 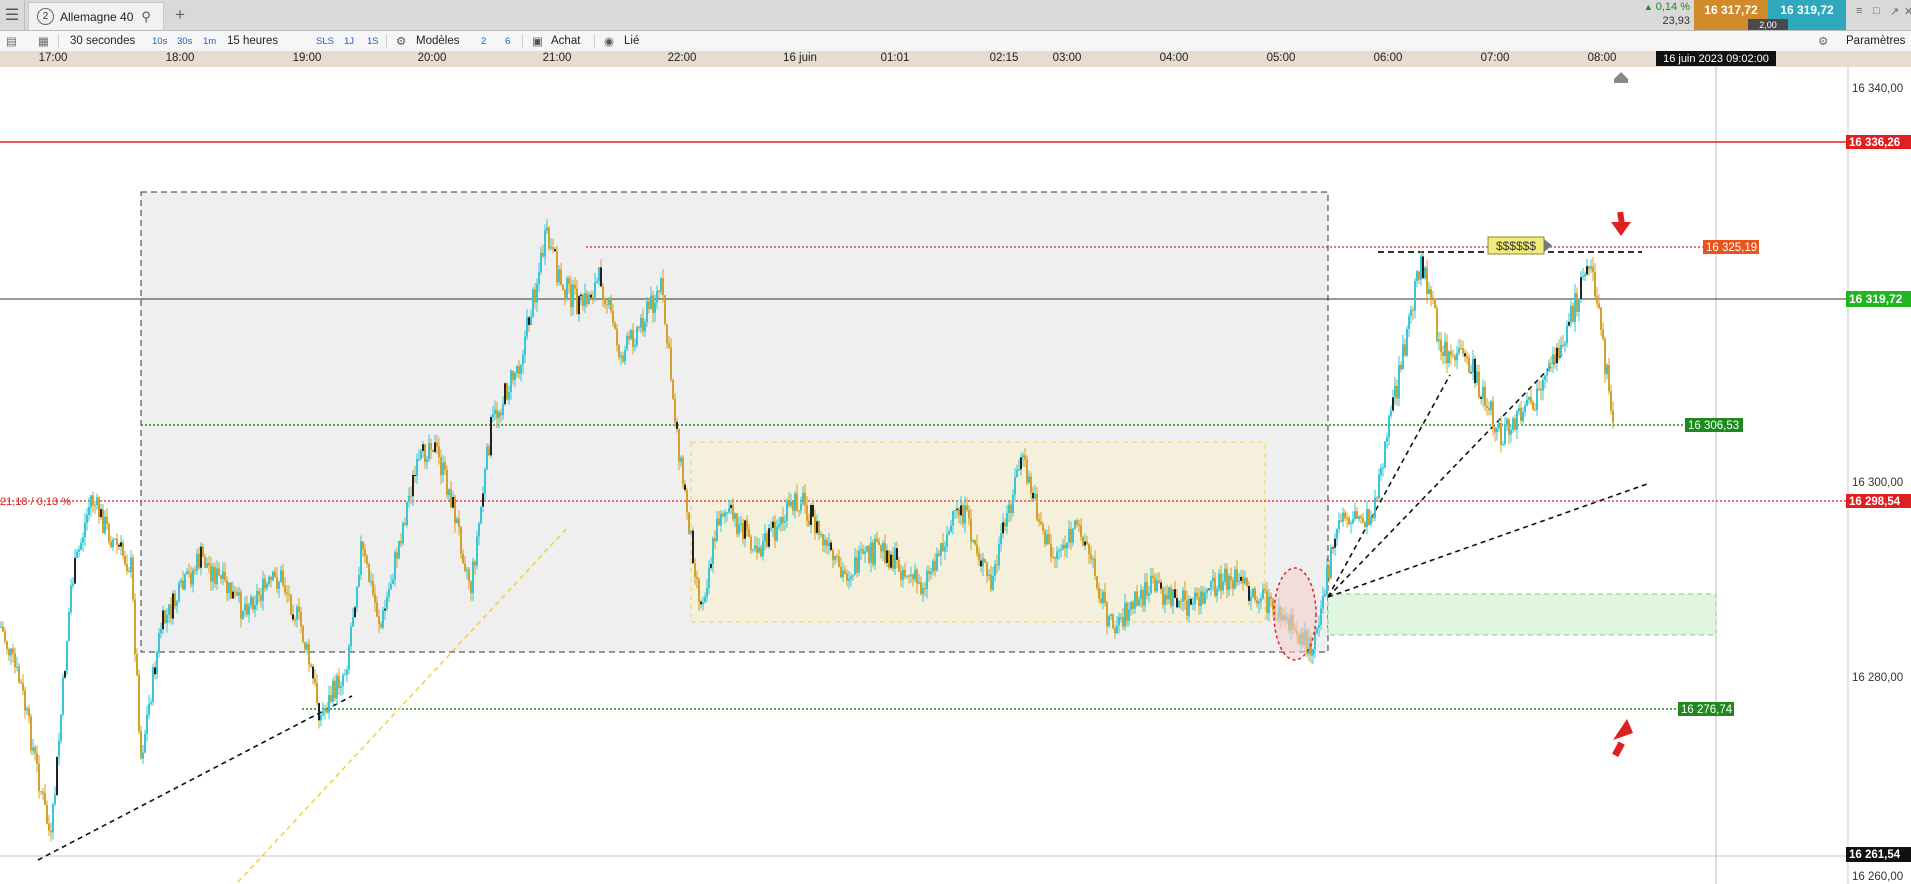 What do you see at coordinates (1894, 11) in the screenshot?
I see `popout-icon: ↗` at bounding box center [1894, 11].